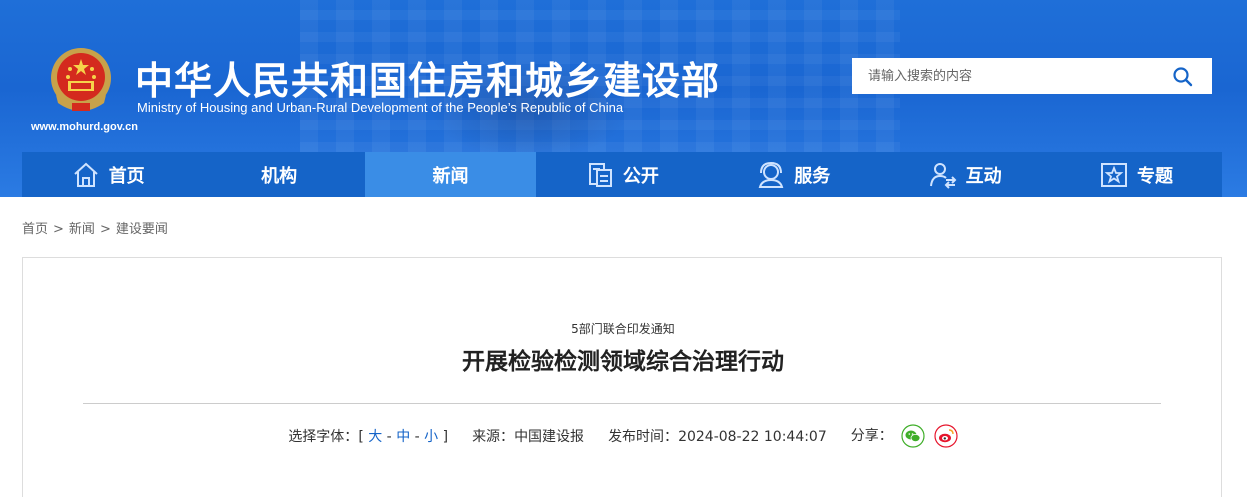  I want to click on search-icon, so click(1183, 77).